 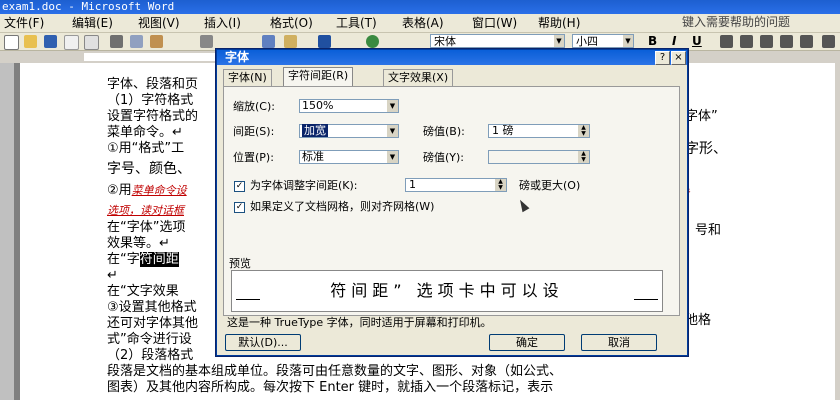 I want to click on doc-line: 图表）及其他内容所构成。每次按下 Enter 键时，就插入一个段落标记，表示, so click(x=330, y=387).